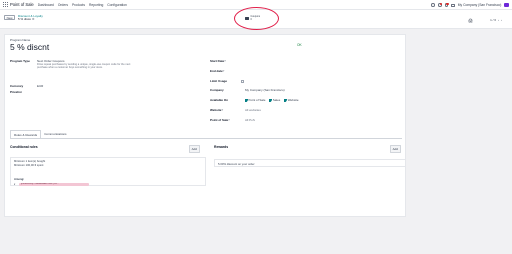  What do you see at coordinates (117, 5) in the screenshot?
I see `menu-configuration: Configuration` at bounding box center [117, 5].